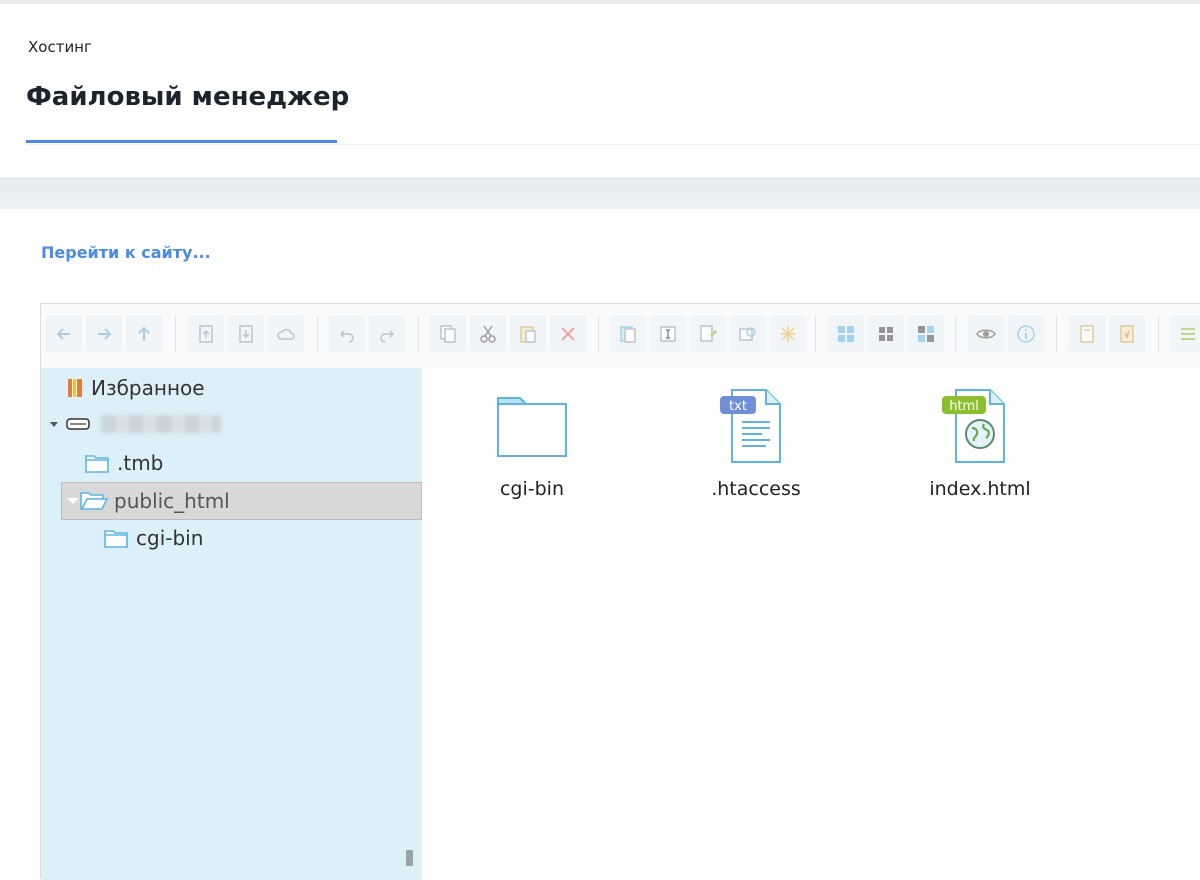 Image resolution: width=1200 pixels, height=880 pixels. Describe the element at coordinates (1087, 334) in the screenshot. I see `new-file-icon` at that location.